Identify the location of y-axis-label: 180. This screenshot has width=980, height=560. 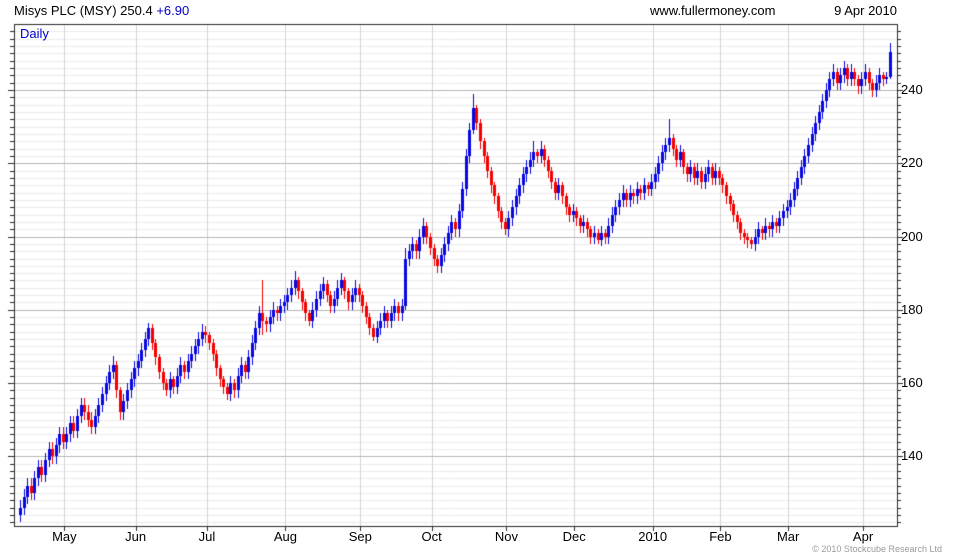
(912, 309).